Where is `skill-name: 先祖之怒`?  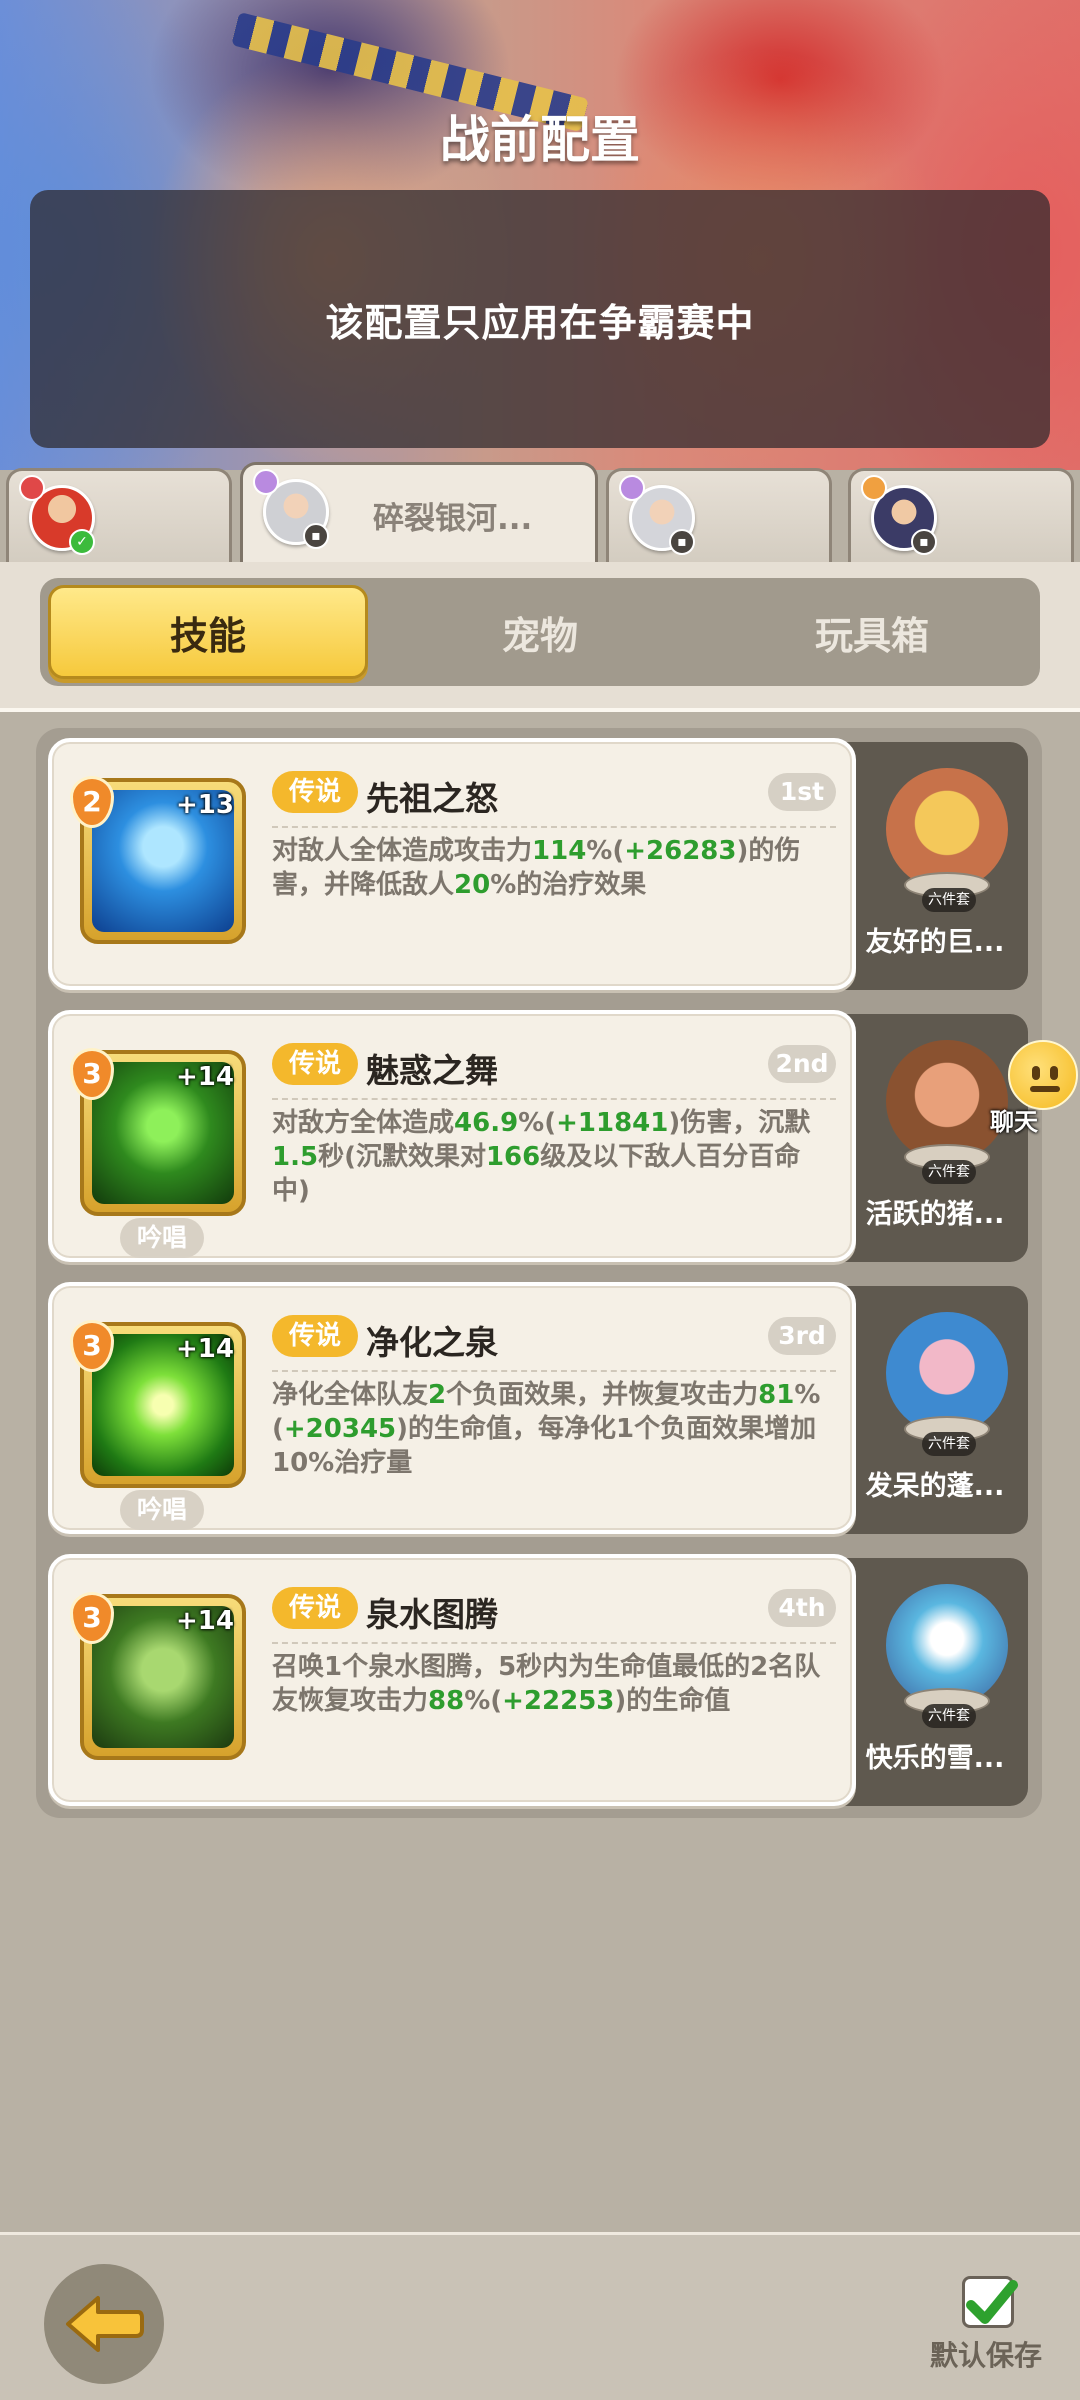 skill-name: 先祖之怒 is located at coordinates (432, 798).